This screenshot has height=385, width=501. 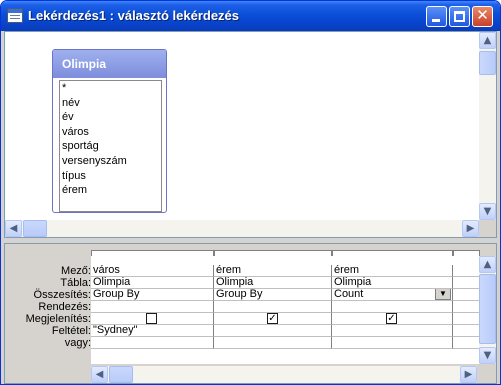 What do you see at coordinates (110, 161) in the screenshot?
I see `field-item: versenyszám` at bounding box center [110, 161].